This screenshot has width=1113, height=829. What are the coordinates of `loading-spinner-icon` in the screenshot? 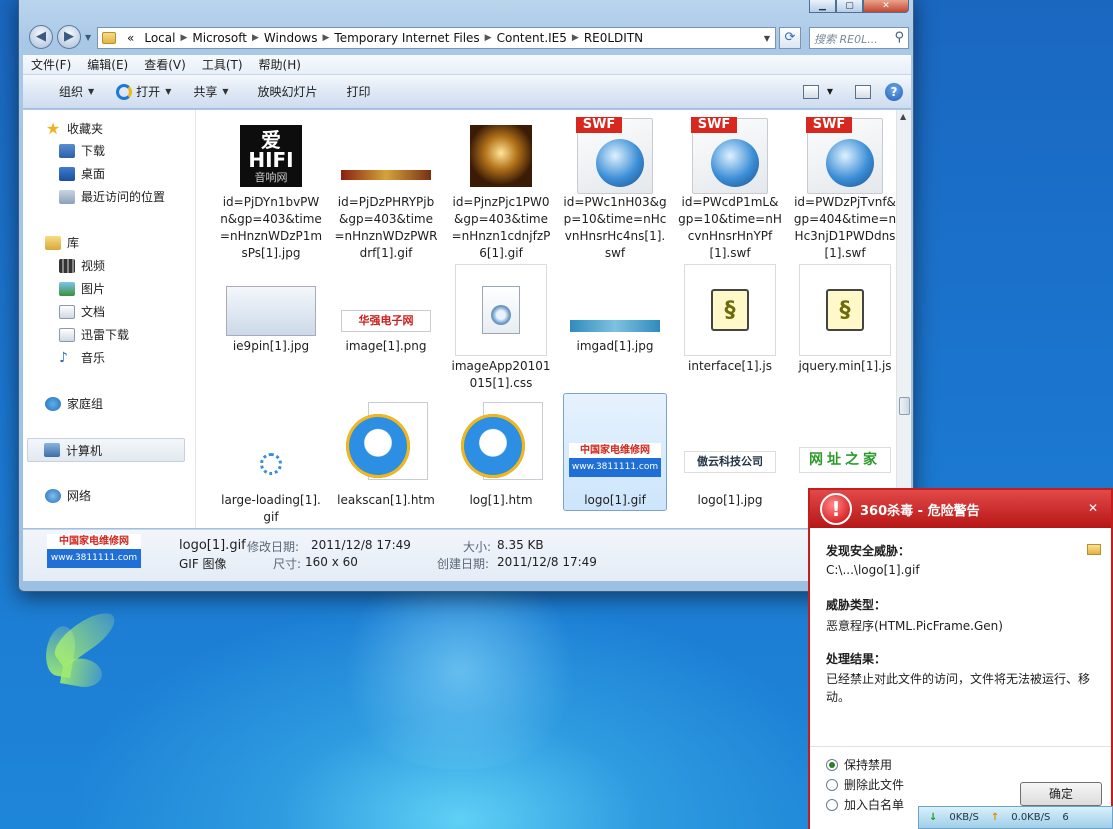 It's located at (271, 464).